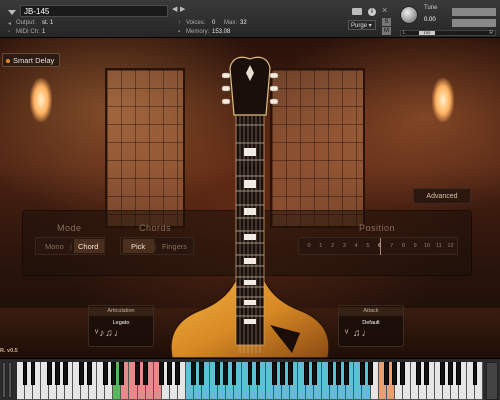 The height and width of the screenshot is (400, 500). I want to click on position-number-11: 11, so click(439, 246).